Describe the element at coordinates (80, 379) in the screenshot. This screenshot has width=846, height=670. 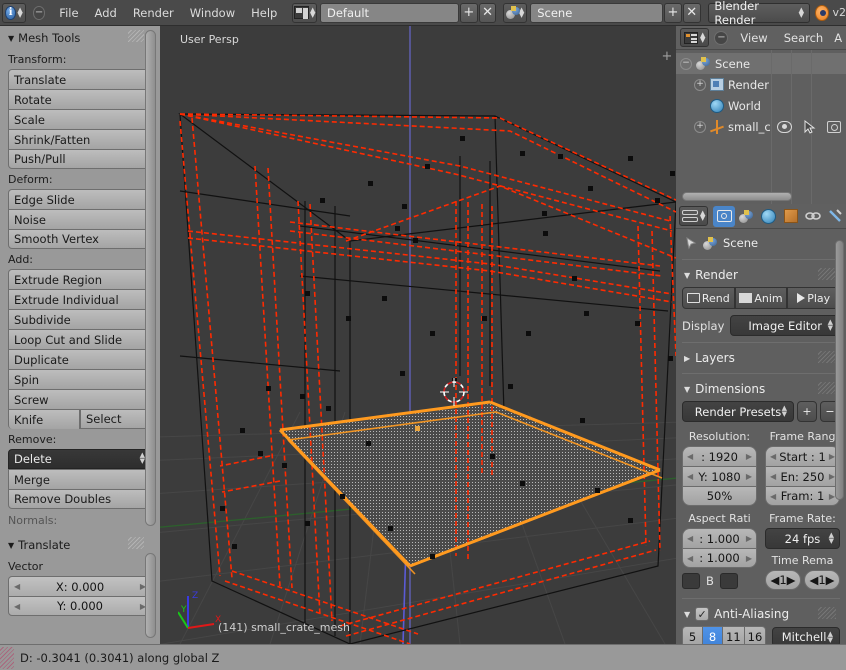
I see `spin-button: Spin` at that location.